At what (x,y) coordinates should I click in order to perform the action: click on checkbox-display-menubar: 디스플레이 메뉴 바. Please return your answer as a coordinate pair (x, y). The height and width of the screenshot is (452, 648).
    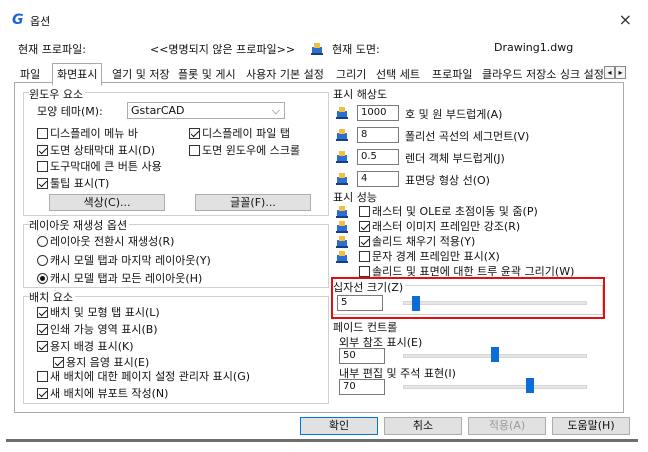
    Looking at the image, I should click on (87, 133).